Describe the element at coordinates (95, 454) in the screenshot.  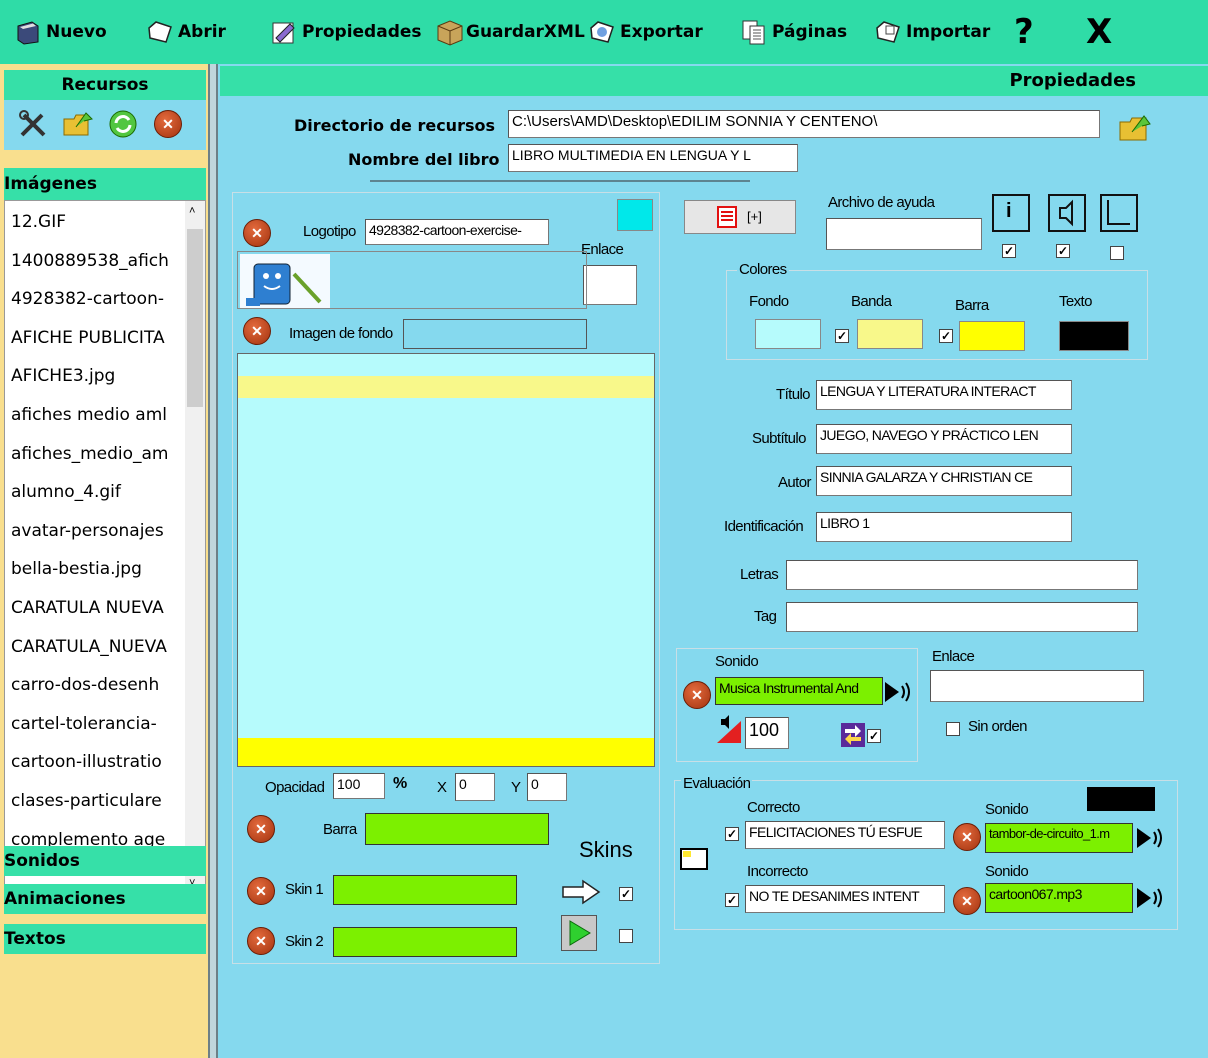
I see `list-item: afiches_medio_am` at that location.